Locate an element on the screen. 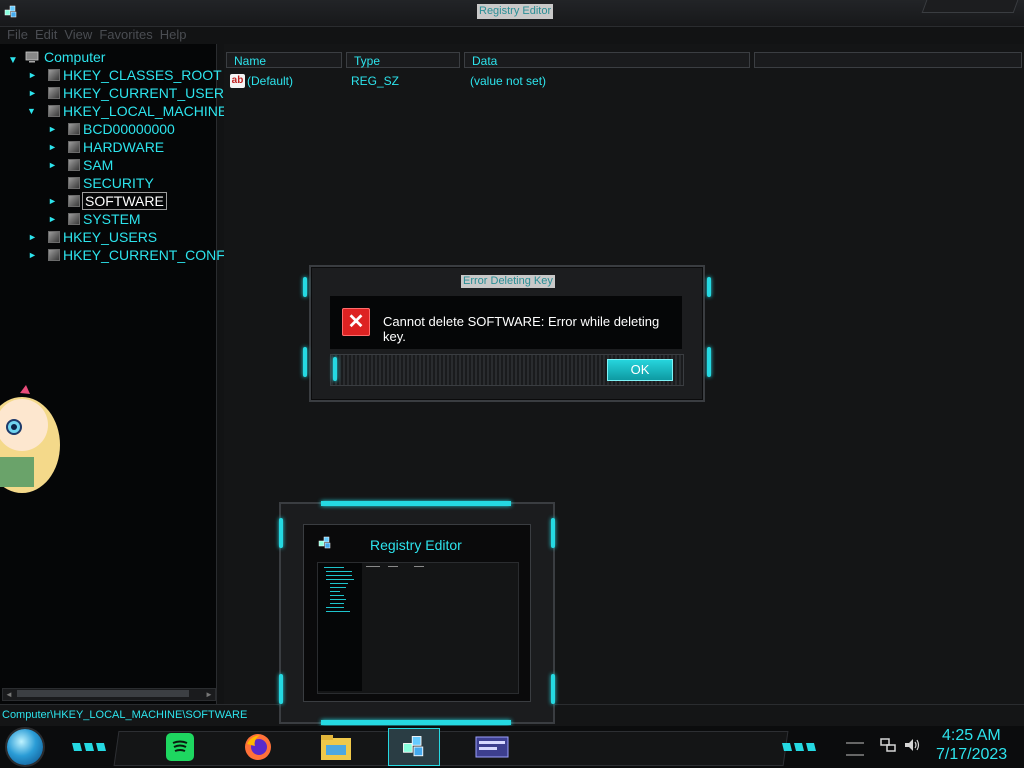  taskbar-thumbnail-preview: Registry Editor is located at coordinates (417, 613).